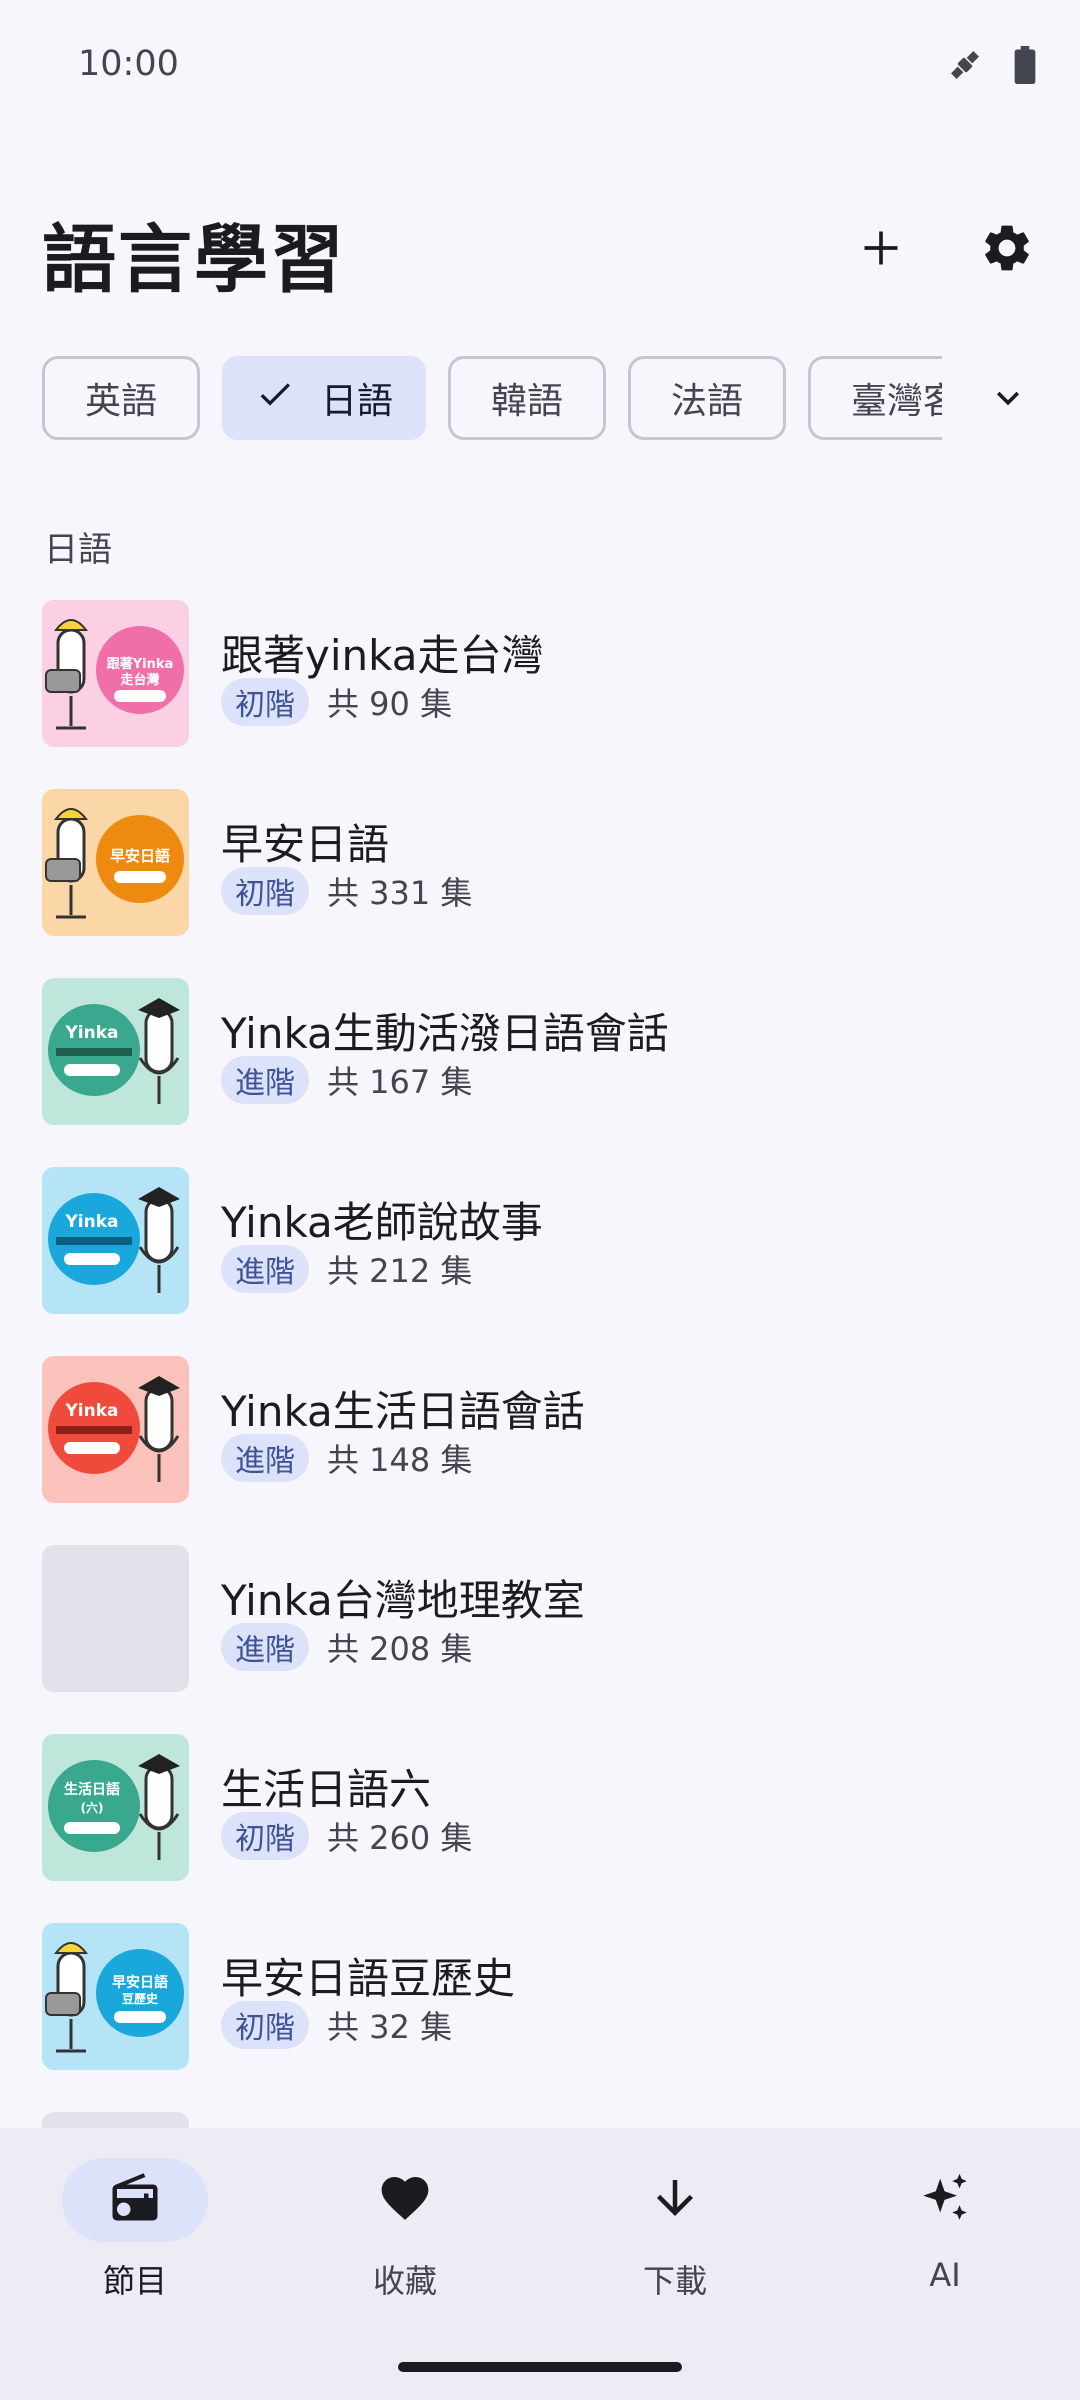 The width and height of the screenshot is (1080, 2400). I want to click on episode-count: 共 32 集, so click(390, 2027).